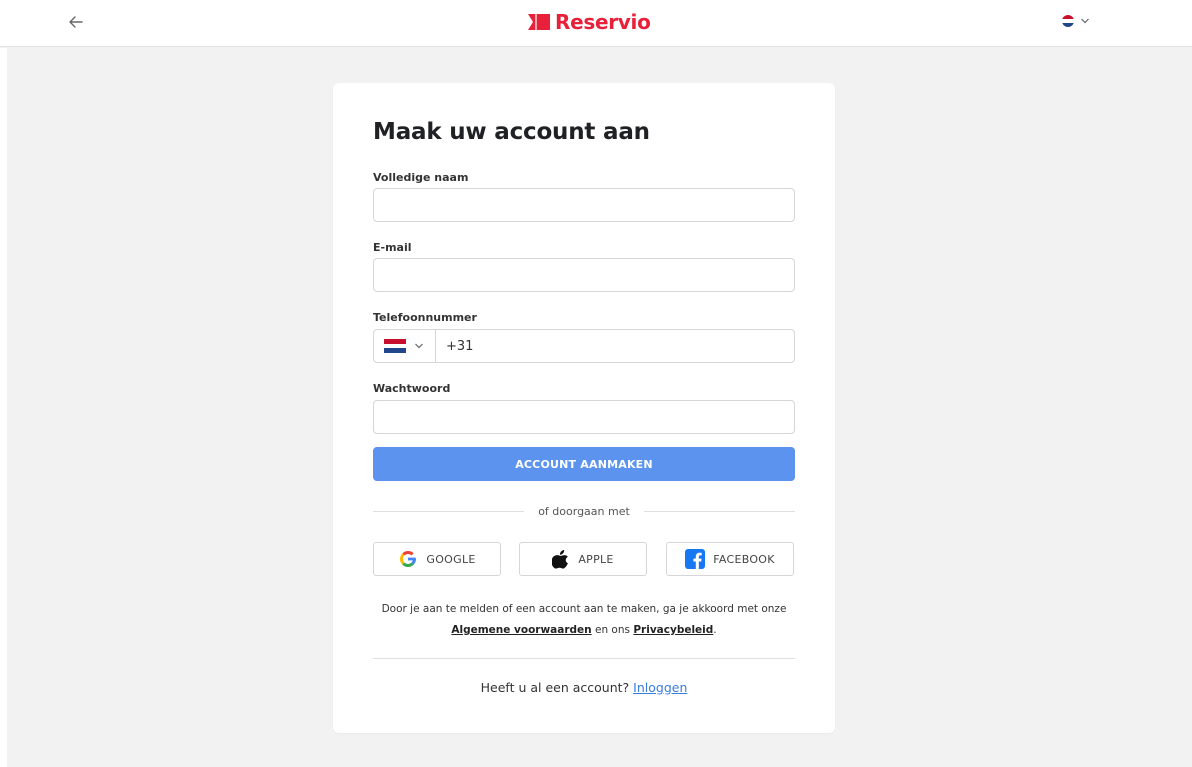 The height and width of the screenshot is (767, 1192). Describe the element at coordinates (421, 177) in the screenshot. I see `full-name-label: Volledige naam` at that location.